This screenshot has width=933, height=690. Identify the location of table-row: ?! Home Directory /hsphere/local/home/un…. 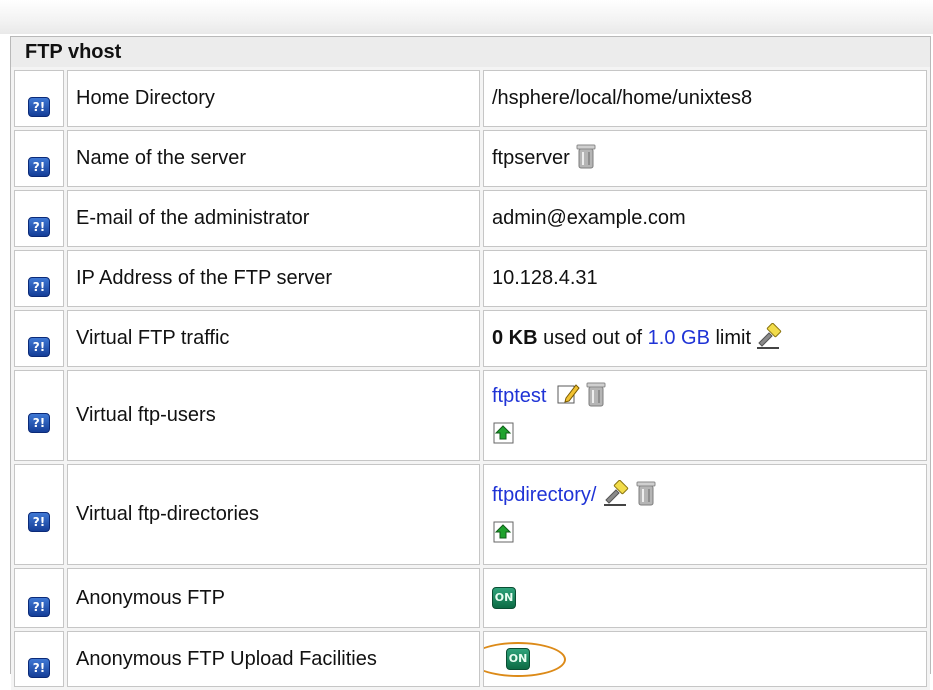
(470, 98).